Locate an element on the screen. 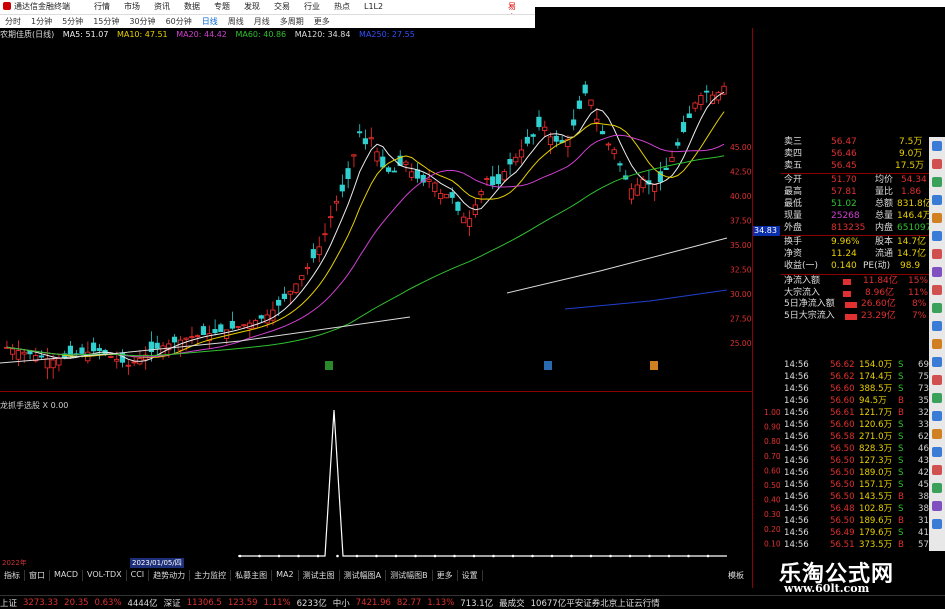 This screenshot has height=609, width=945. index-label: 深证 is located at coordinates (172, 603).